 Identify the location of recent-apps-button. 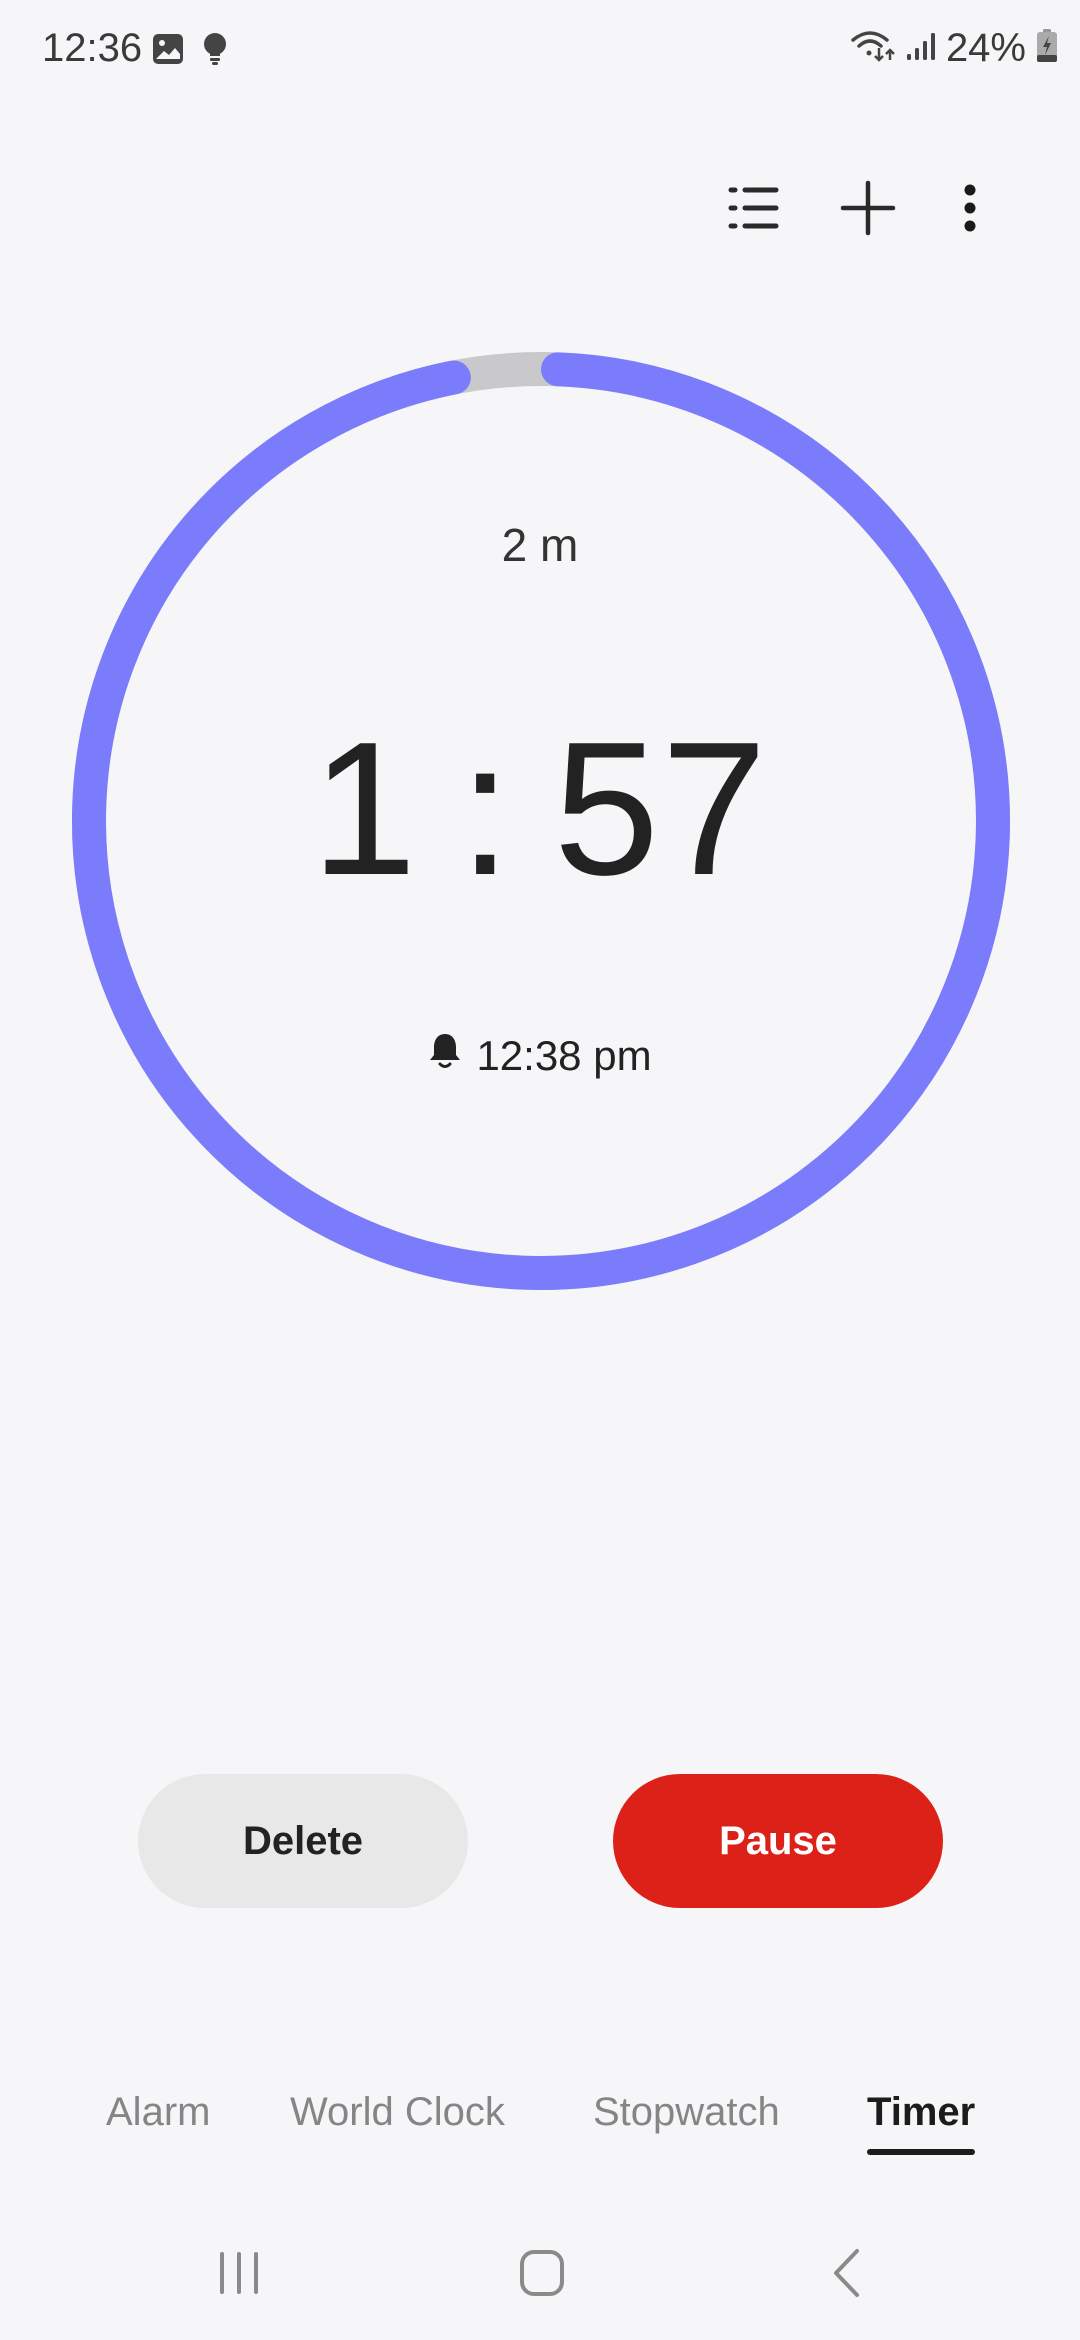
(240, 2275).